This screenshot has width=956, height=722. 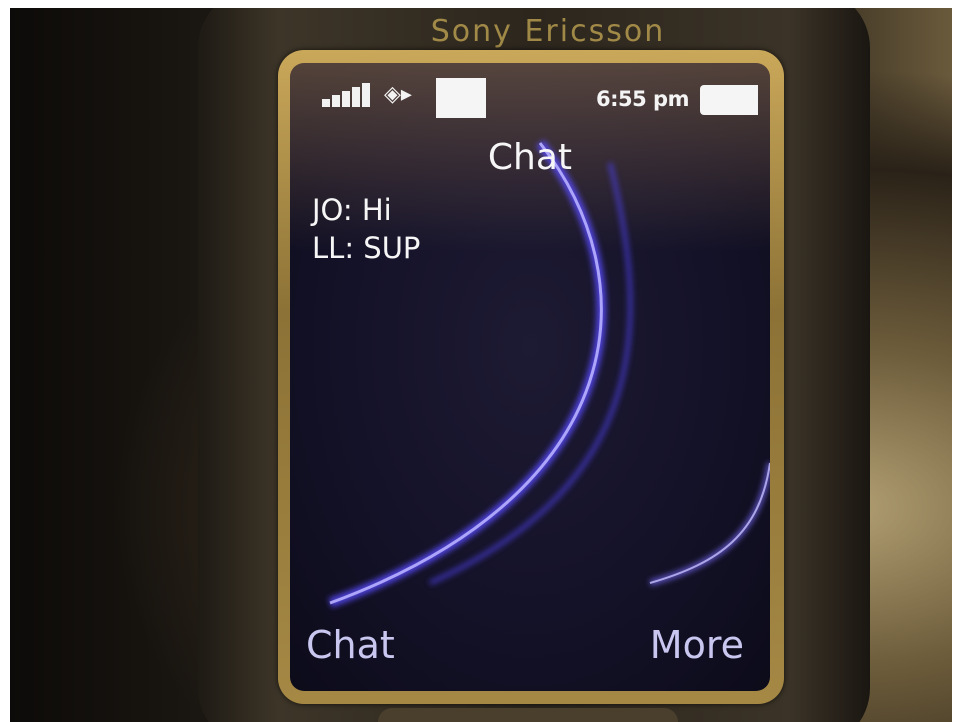 What do you see at coordinates (352, 210) in the screenshot?
I see `chat-message: JO: Hi` at bounding box center [352, 210].